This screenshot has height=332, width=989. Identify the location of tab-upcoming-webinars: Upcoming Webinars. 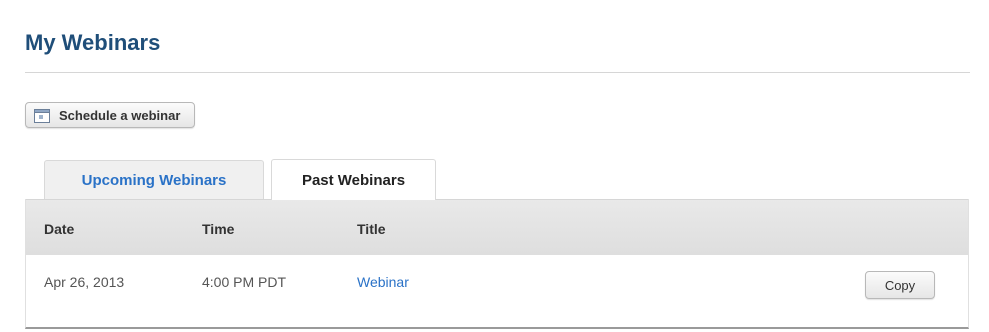
(154, 179).